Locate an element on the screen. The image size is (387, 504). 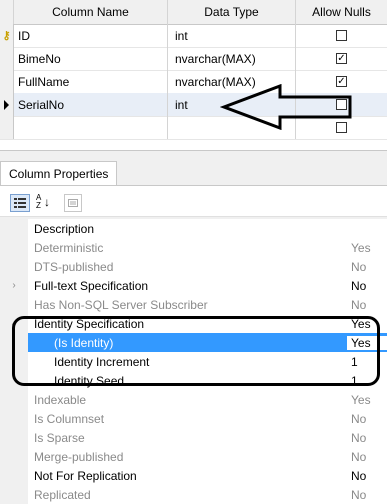
allow-nulls-cell is located at coordinates (341, 35).